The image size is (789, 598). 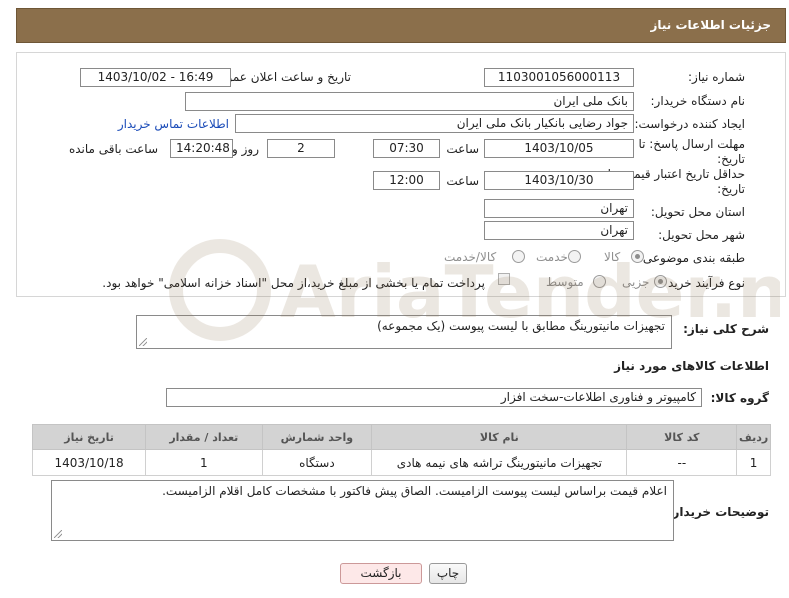 What do you see at coordinates (204, 437) in the screenshot?
I see `col-qty-header: تعداد / مقدار` at bounding box center [204, 437].